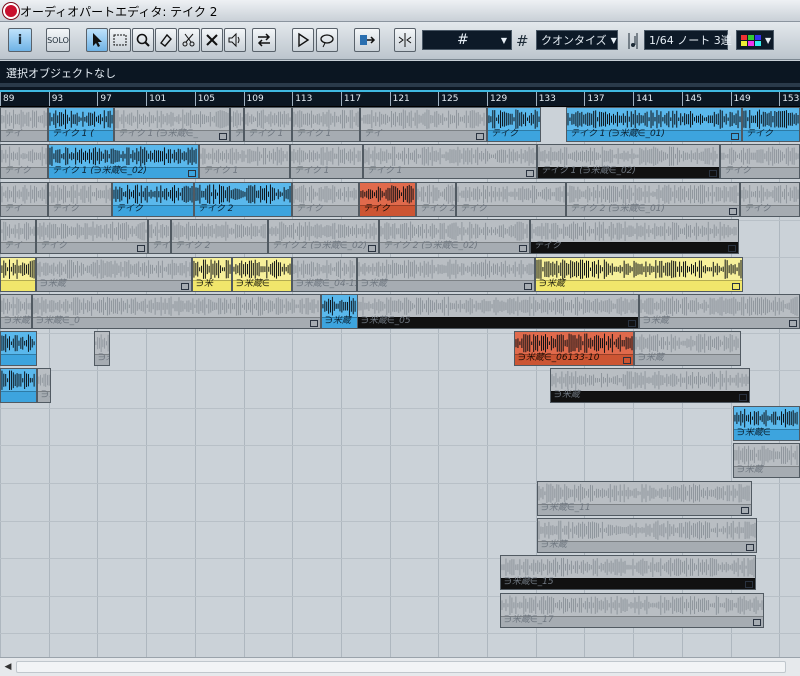  I want to click on info-button: i, so click(20, 40).